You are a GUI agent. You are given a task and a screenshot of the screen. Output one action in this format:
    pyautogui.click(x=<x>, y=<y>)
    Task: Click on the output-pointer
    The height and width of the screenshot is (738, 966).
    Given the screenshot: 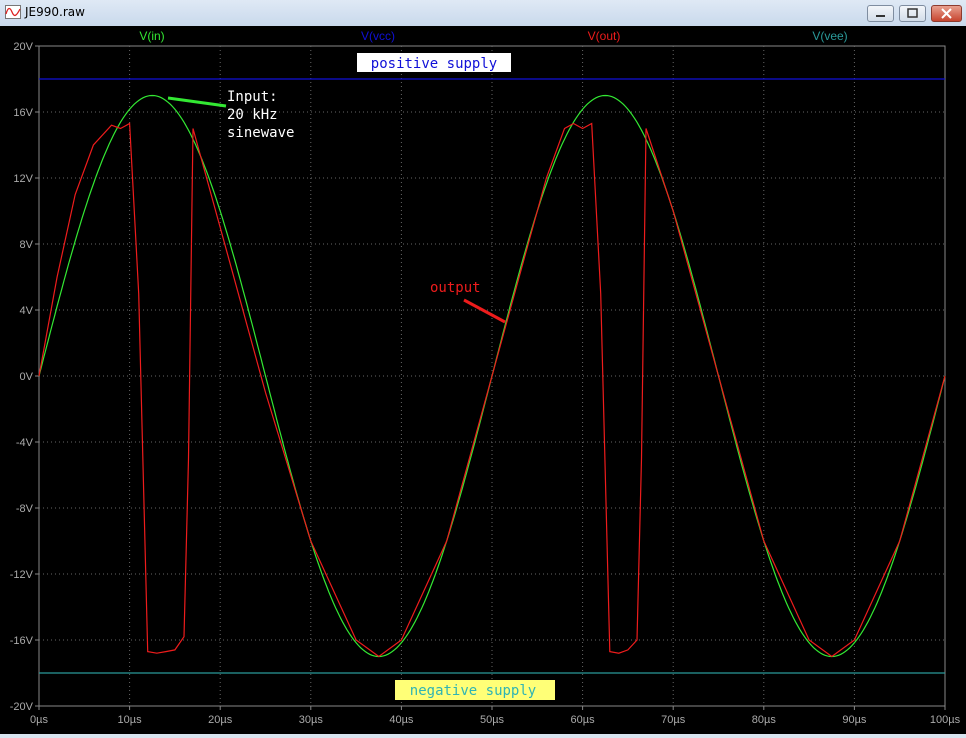 What is the action you would take?
    pyautogui.click(x=484, y=311)
    